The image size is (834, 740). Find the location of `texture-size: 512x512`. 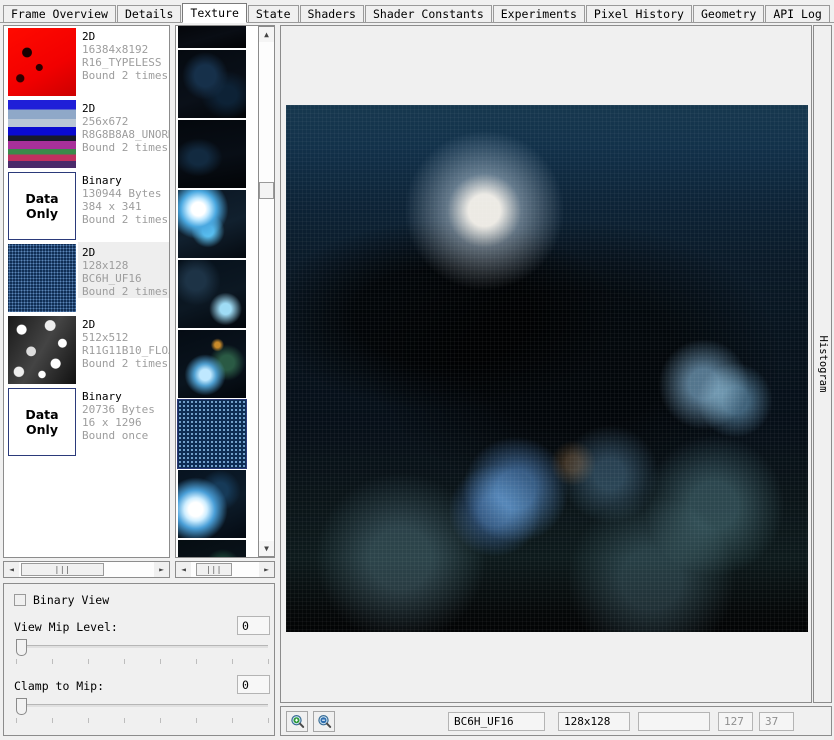

texture-size: 512x512 is located at coordinates (105, 337).